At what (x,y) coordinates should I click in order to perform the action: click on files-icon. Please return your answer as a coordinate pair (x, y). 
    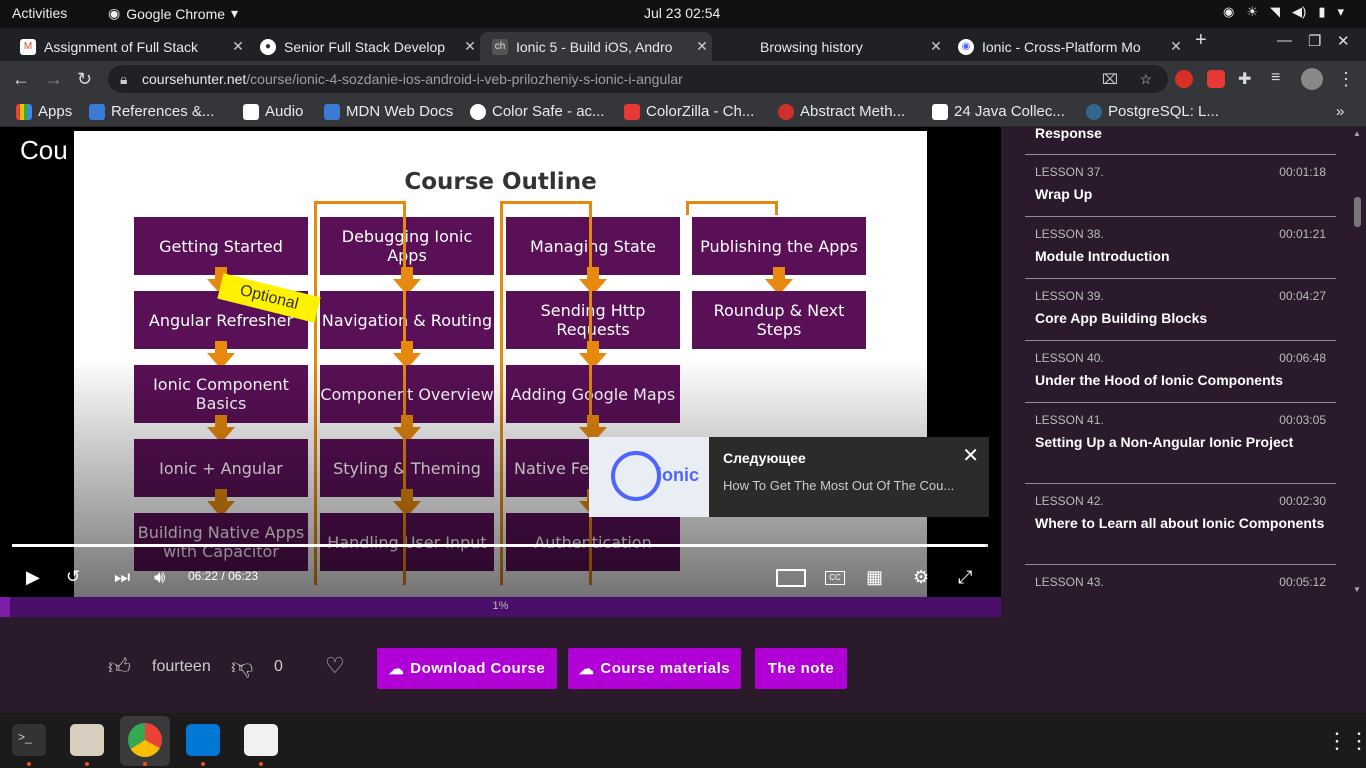
    Looking at the image, I should click on (87, 740).